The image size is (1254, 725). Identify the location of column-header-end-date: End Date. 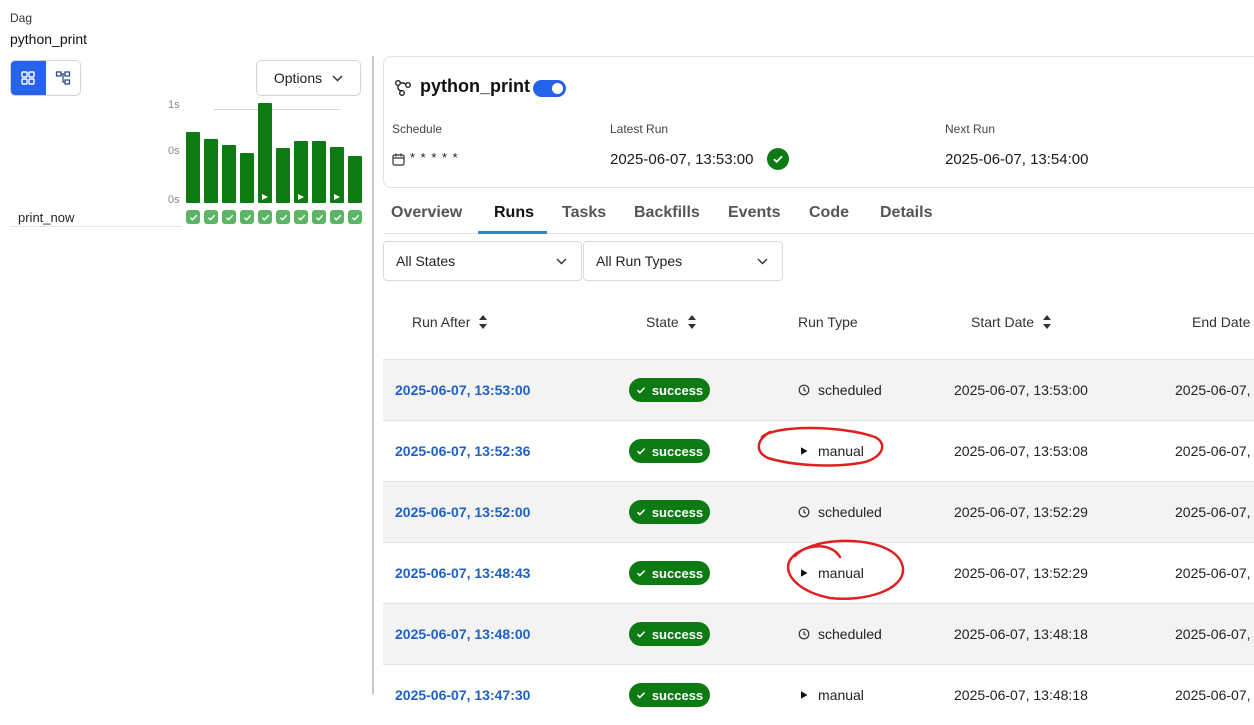
(1221, 322).